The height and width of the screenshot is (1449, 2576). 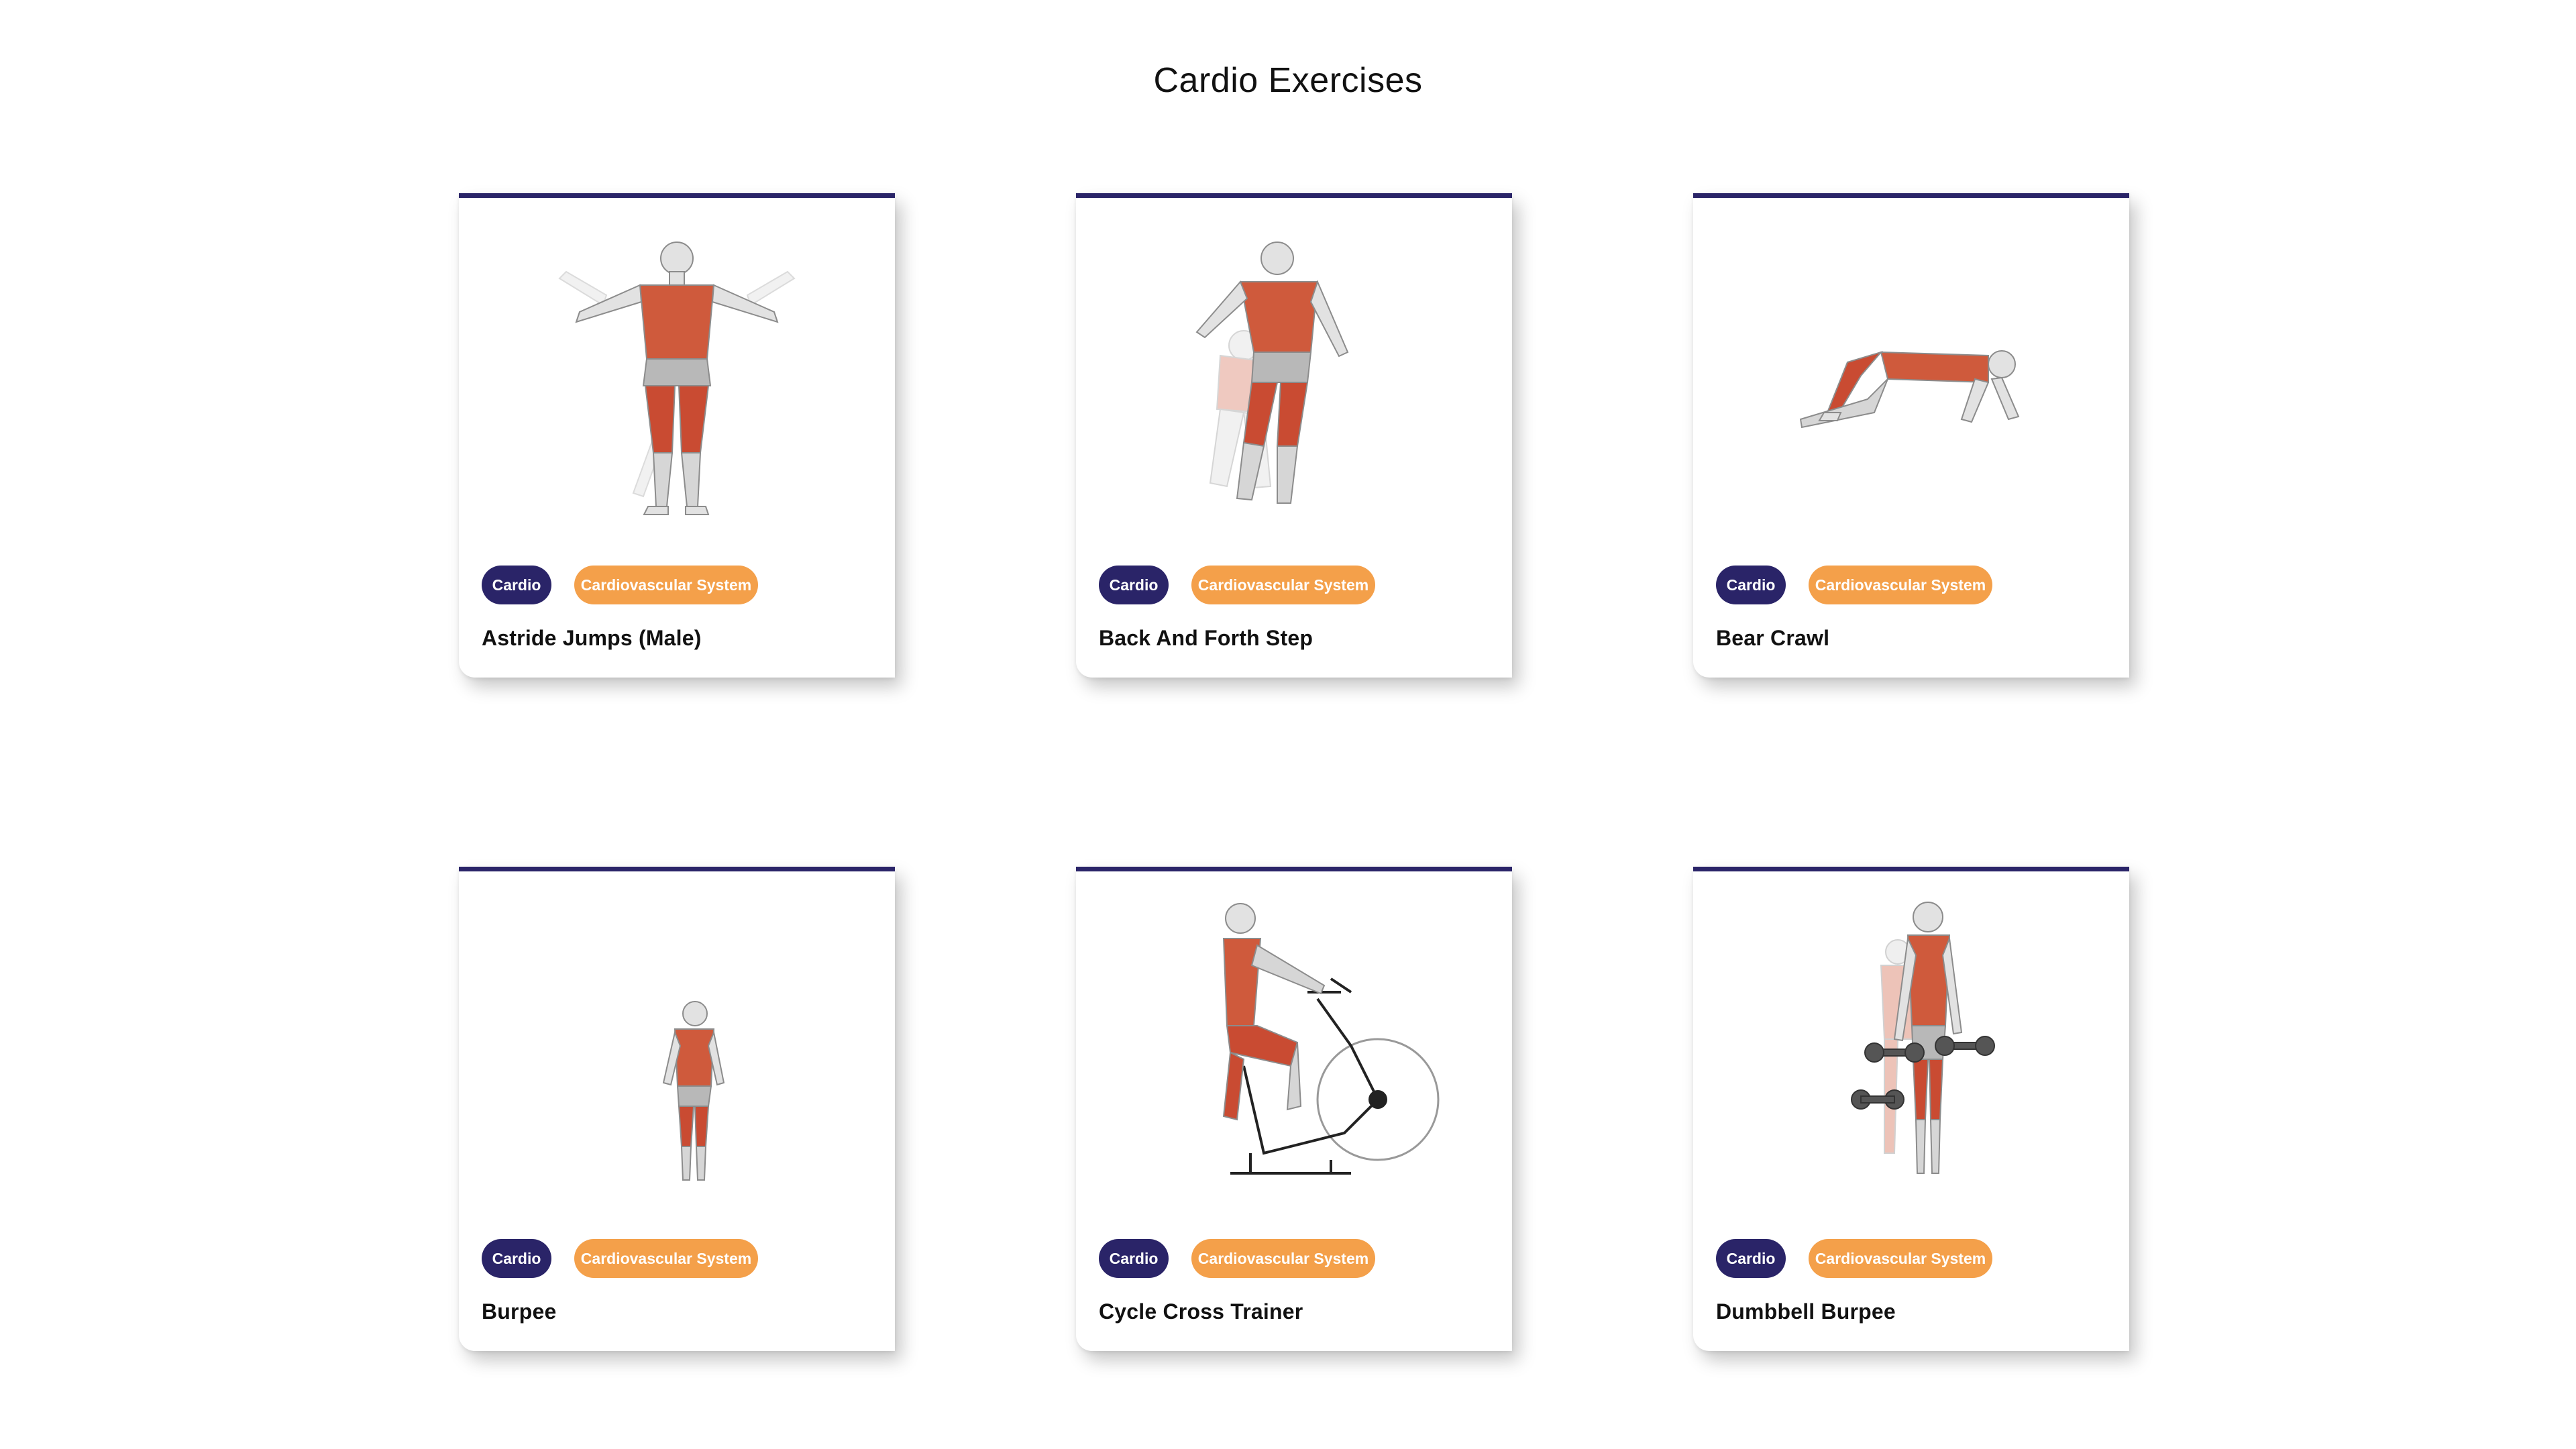 I want to click on dumbbell-burpee-figure, so click(x=1923, y=1038).